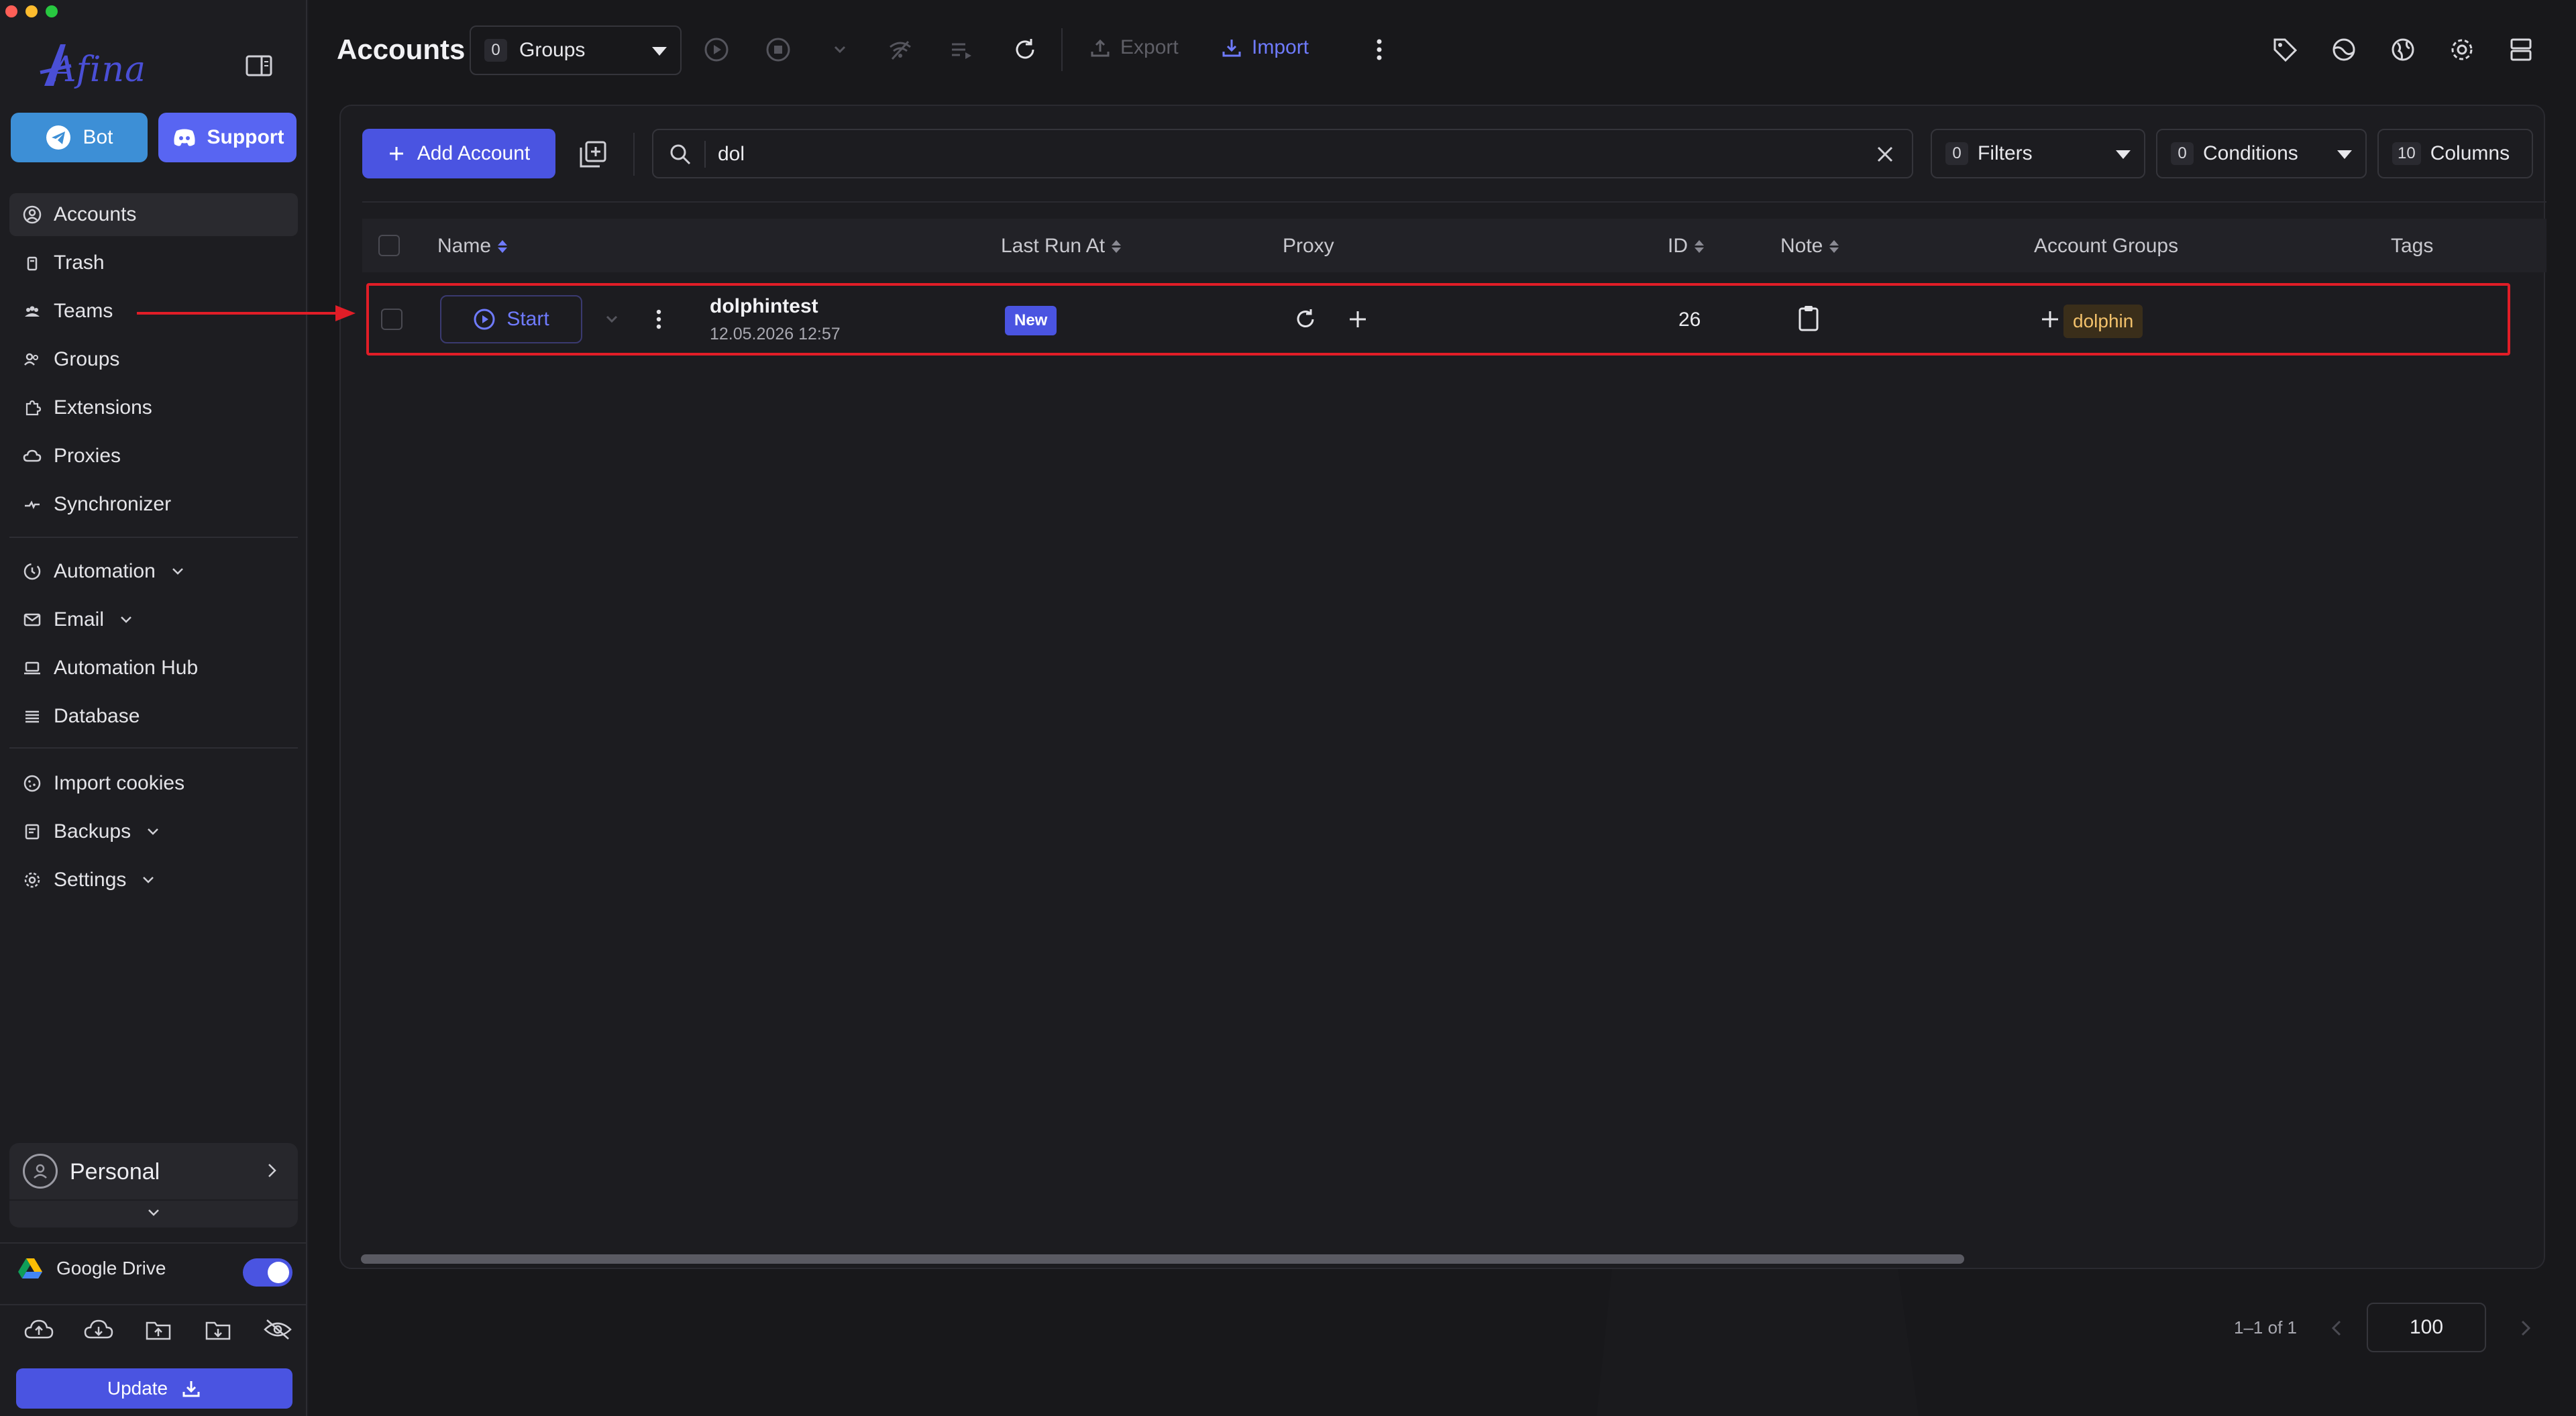 Image resolution: width=2576 pixels, height=1416 pixels. What do you see at coordinates (79, 137) in the screenshot?
I see `bot-button: Bot` at bounding box center [79, 137].